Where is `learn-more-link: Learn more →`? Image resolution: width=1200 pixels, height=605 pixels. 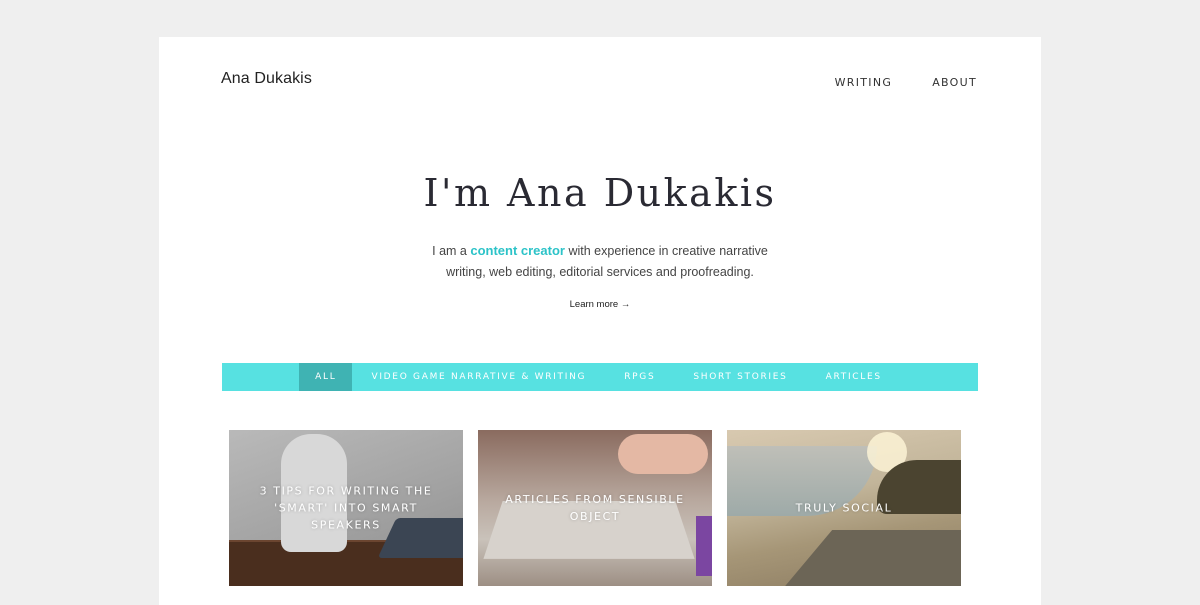 learn-more-link: Learn more → is located at coordinates (600, 304).